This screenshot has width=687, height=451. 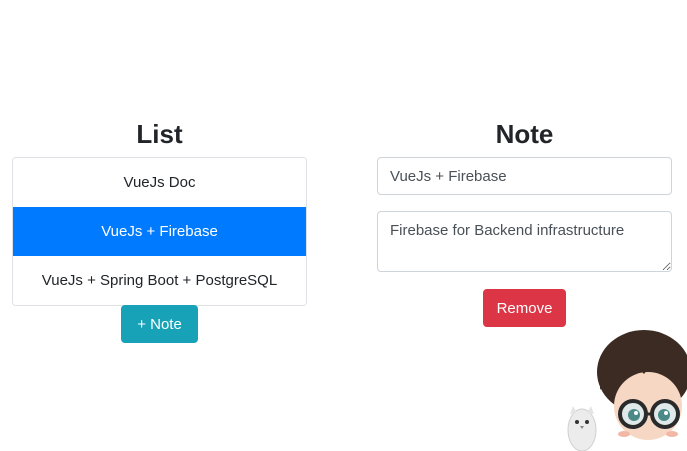 I want to click on mascot-icon, so click(x=627, y=390).